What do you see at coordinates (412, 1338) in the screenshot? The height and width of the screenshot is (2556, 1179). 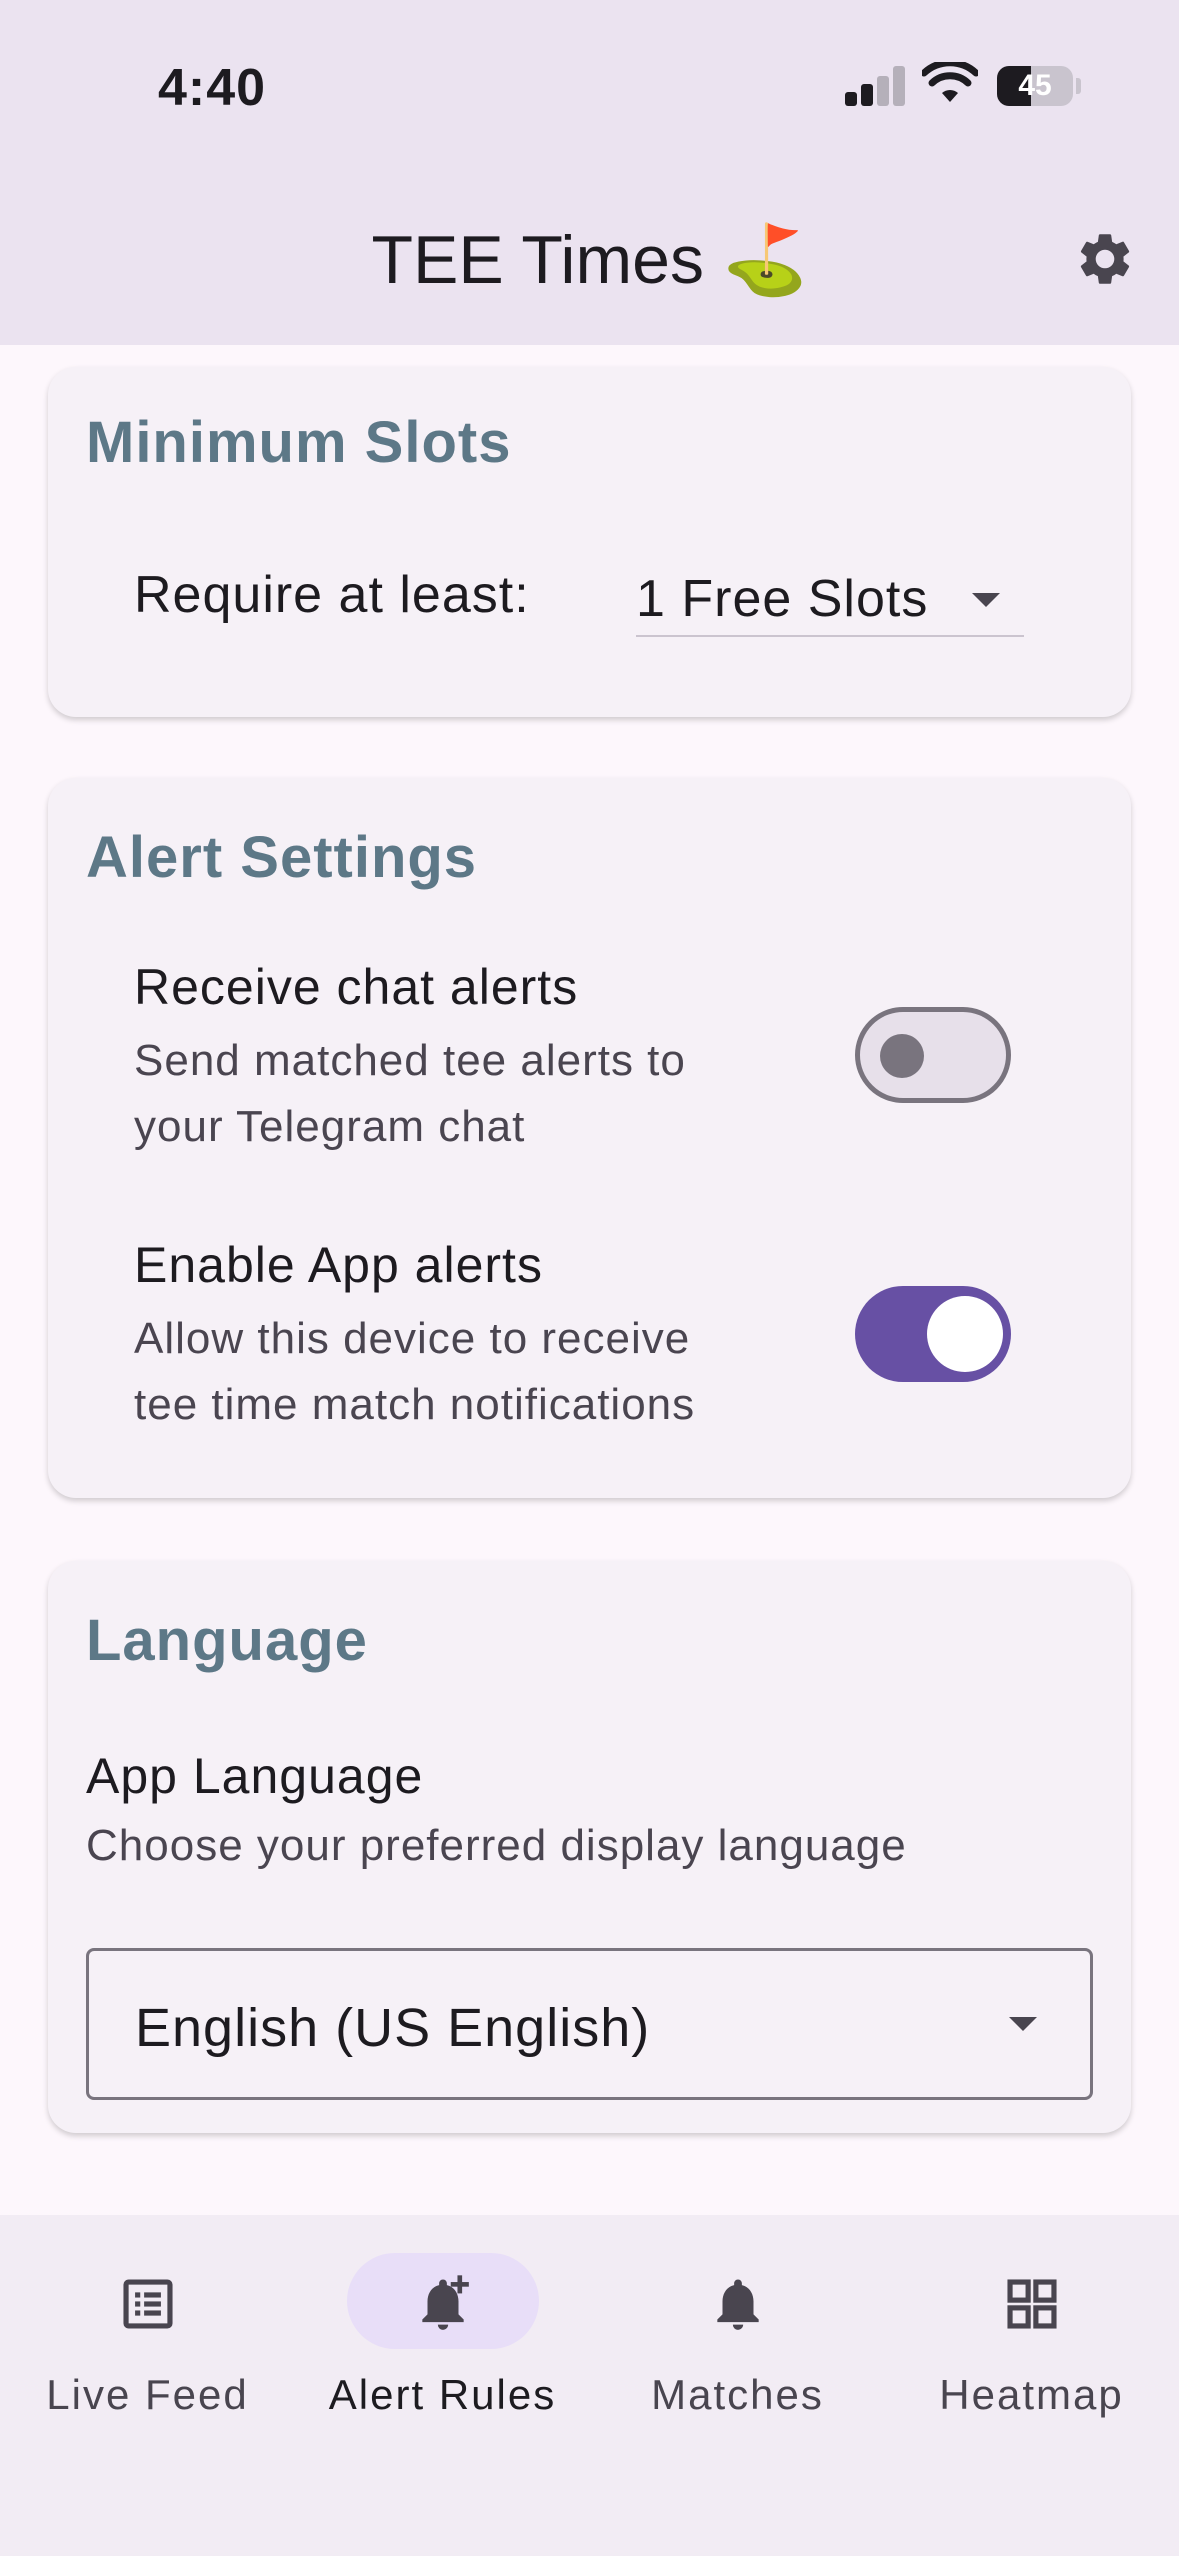 I see `app-alerts-desc-line1: Allow this device to receive` at bounding box center [412, 1338].